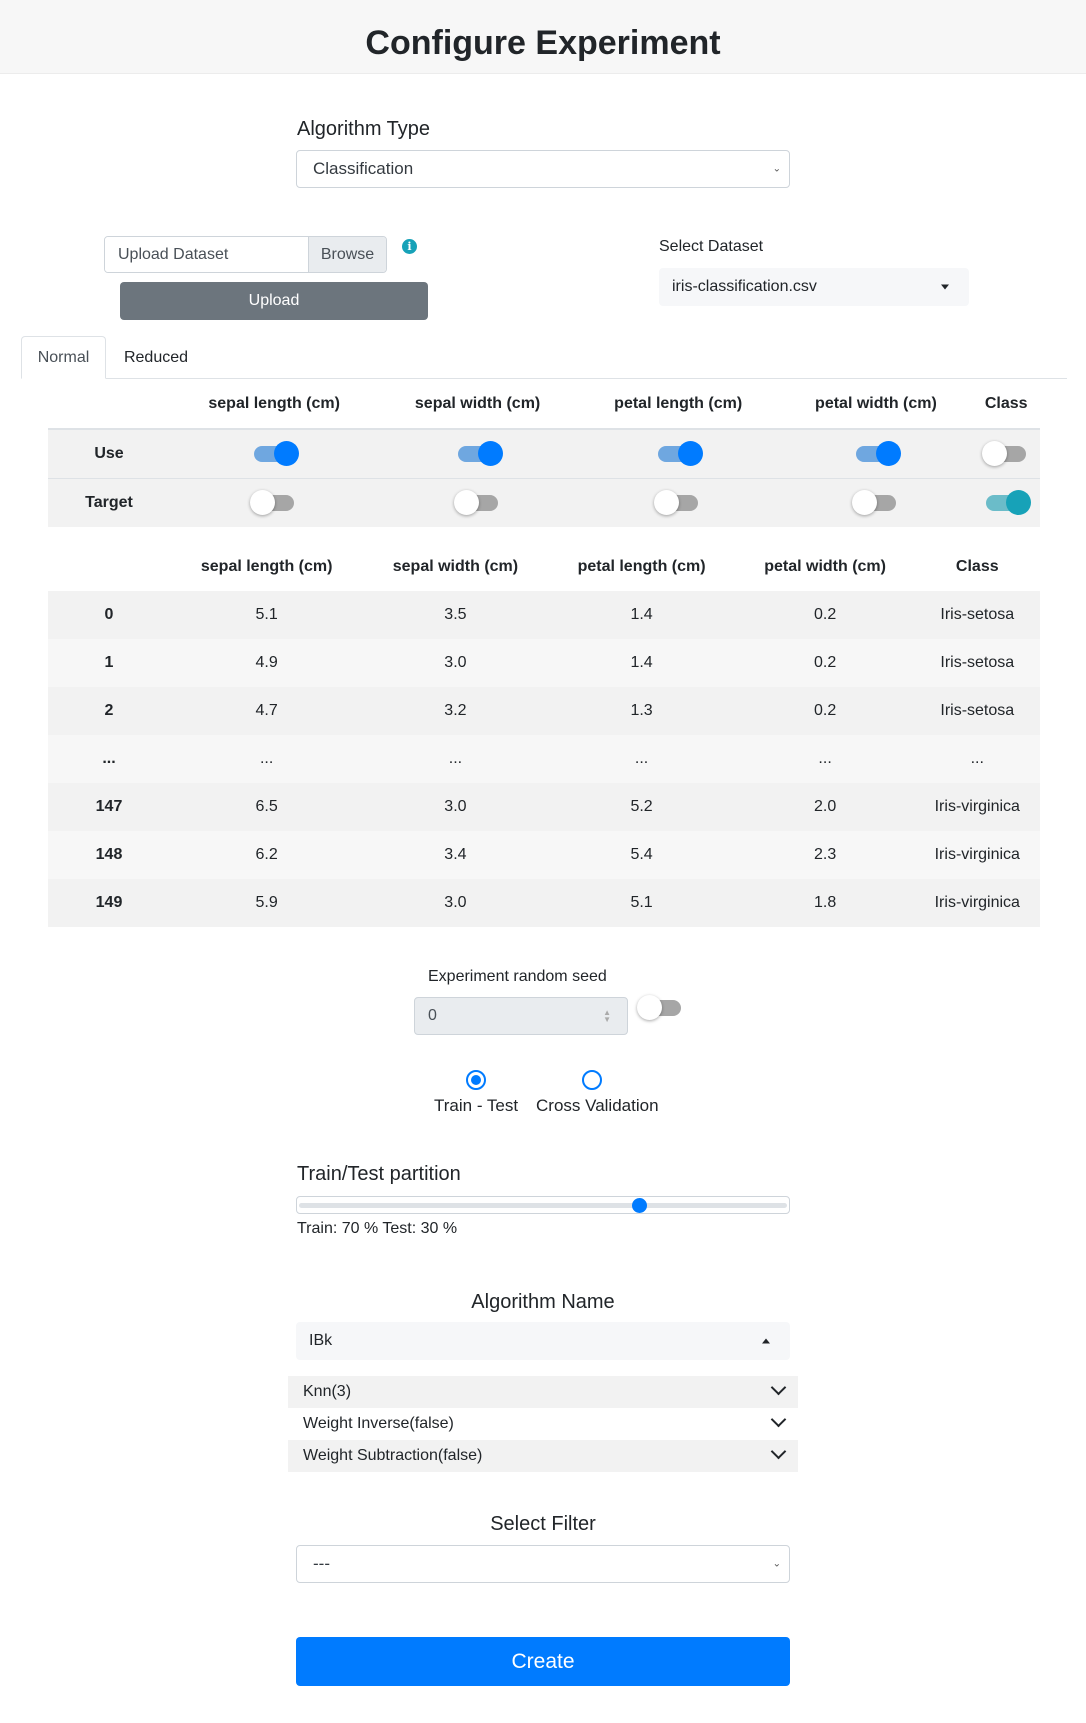 The image size is (1086, 1723). I want to click on table-cell: 1.8, so click(825, 903).